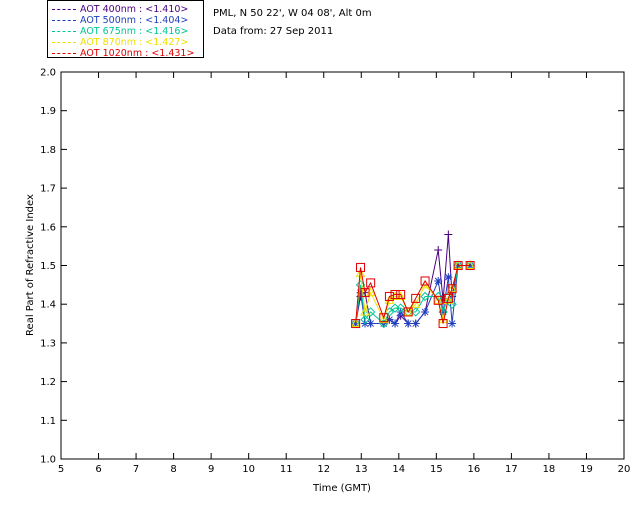  Describe the element at coordinates (48, 266) in the screenshot. I see `y-tick-label: 1.5` at that location.